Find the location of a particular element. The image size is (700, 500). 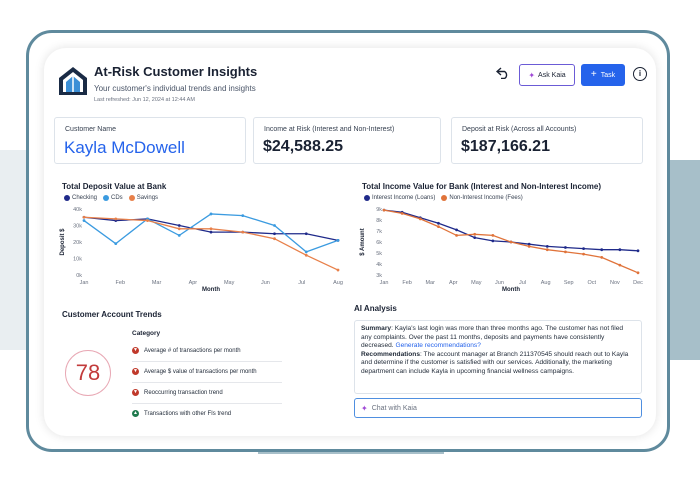

info-icon: i is located at coordinates (640, 74).